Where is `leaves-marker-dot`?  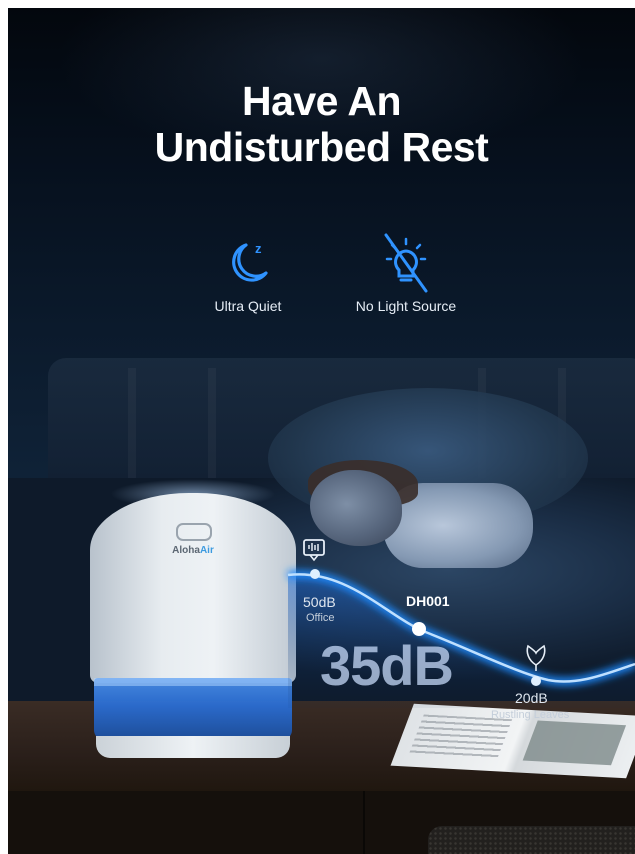
leaves-marker-dot is located at coordinates (536, 681).